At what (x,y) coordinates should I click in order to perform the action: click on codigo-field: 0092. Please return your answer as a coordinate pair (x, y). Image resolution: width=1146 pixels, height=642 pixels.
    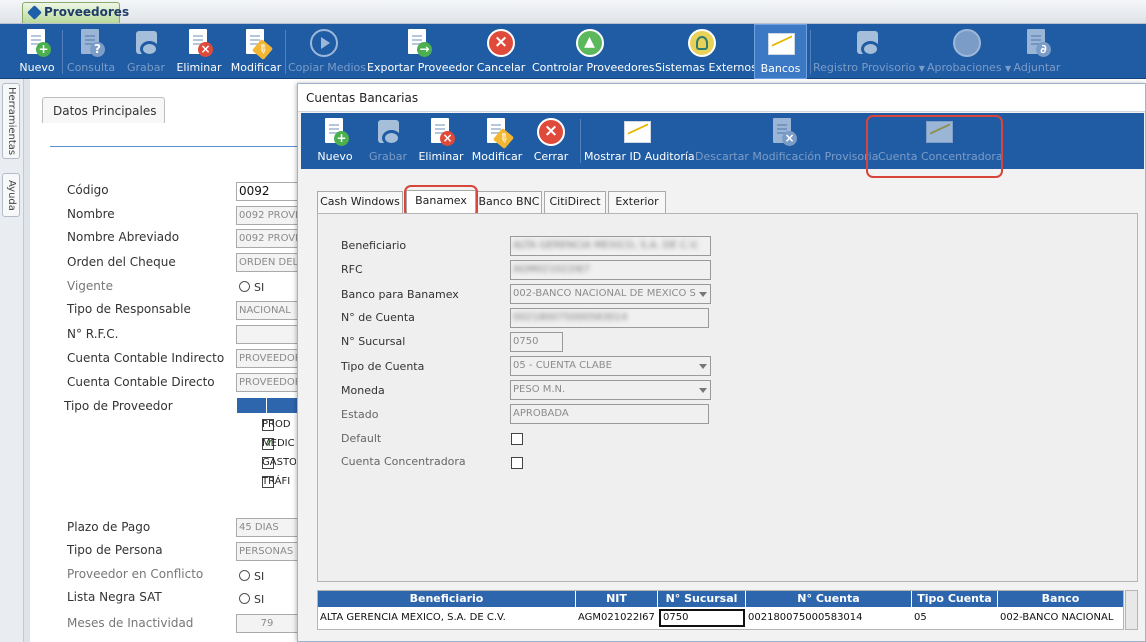
    Looking at the image, I should click on (267, 191).